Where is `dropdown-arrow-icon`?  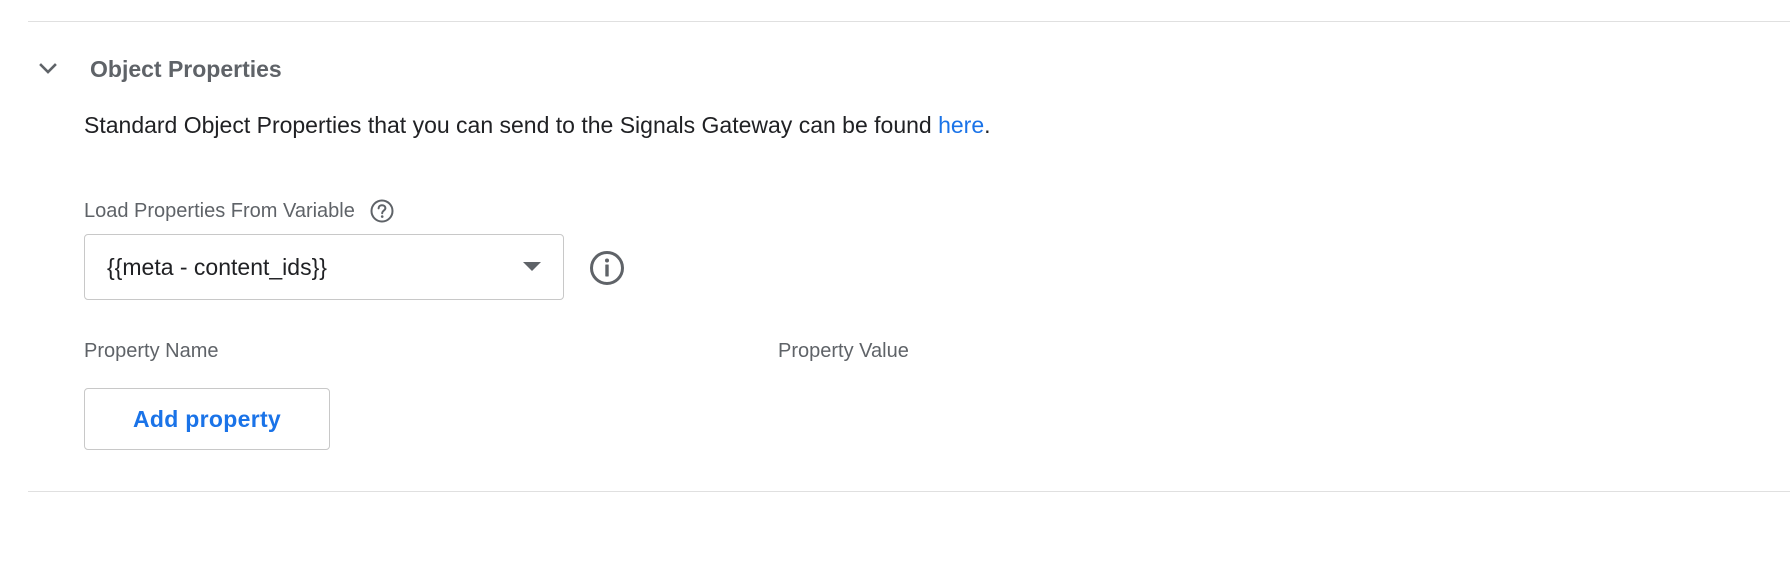
dropdown-arrow-icon is located at coordinates (532, 266).